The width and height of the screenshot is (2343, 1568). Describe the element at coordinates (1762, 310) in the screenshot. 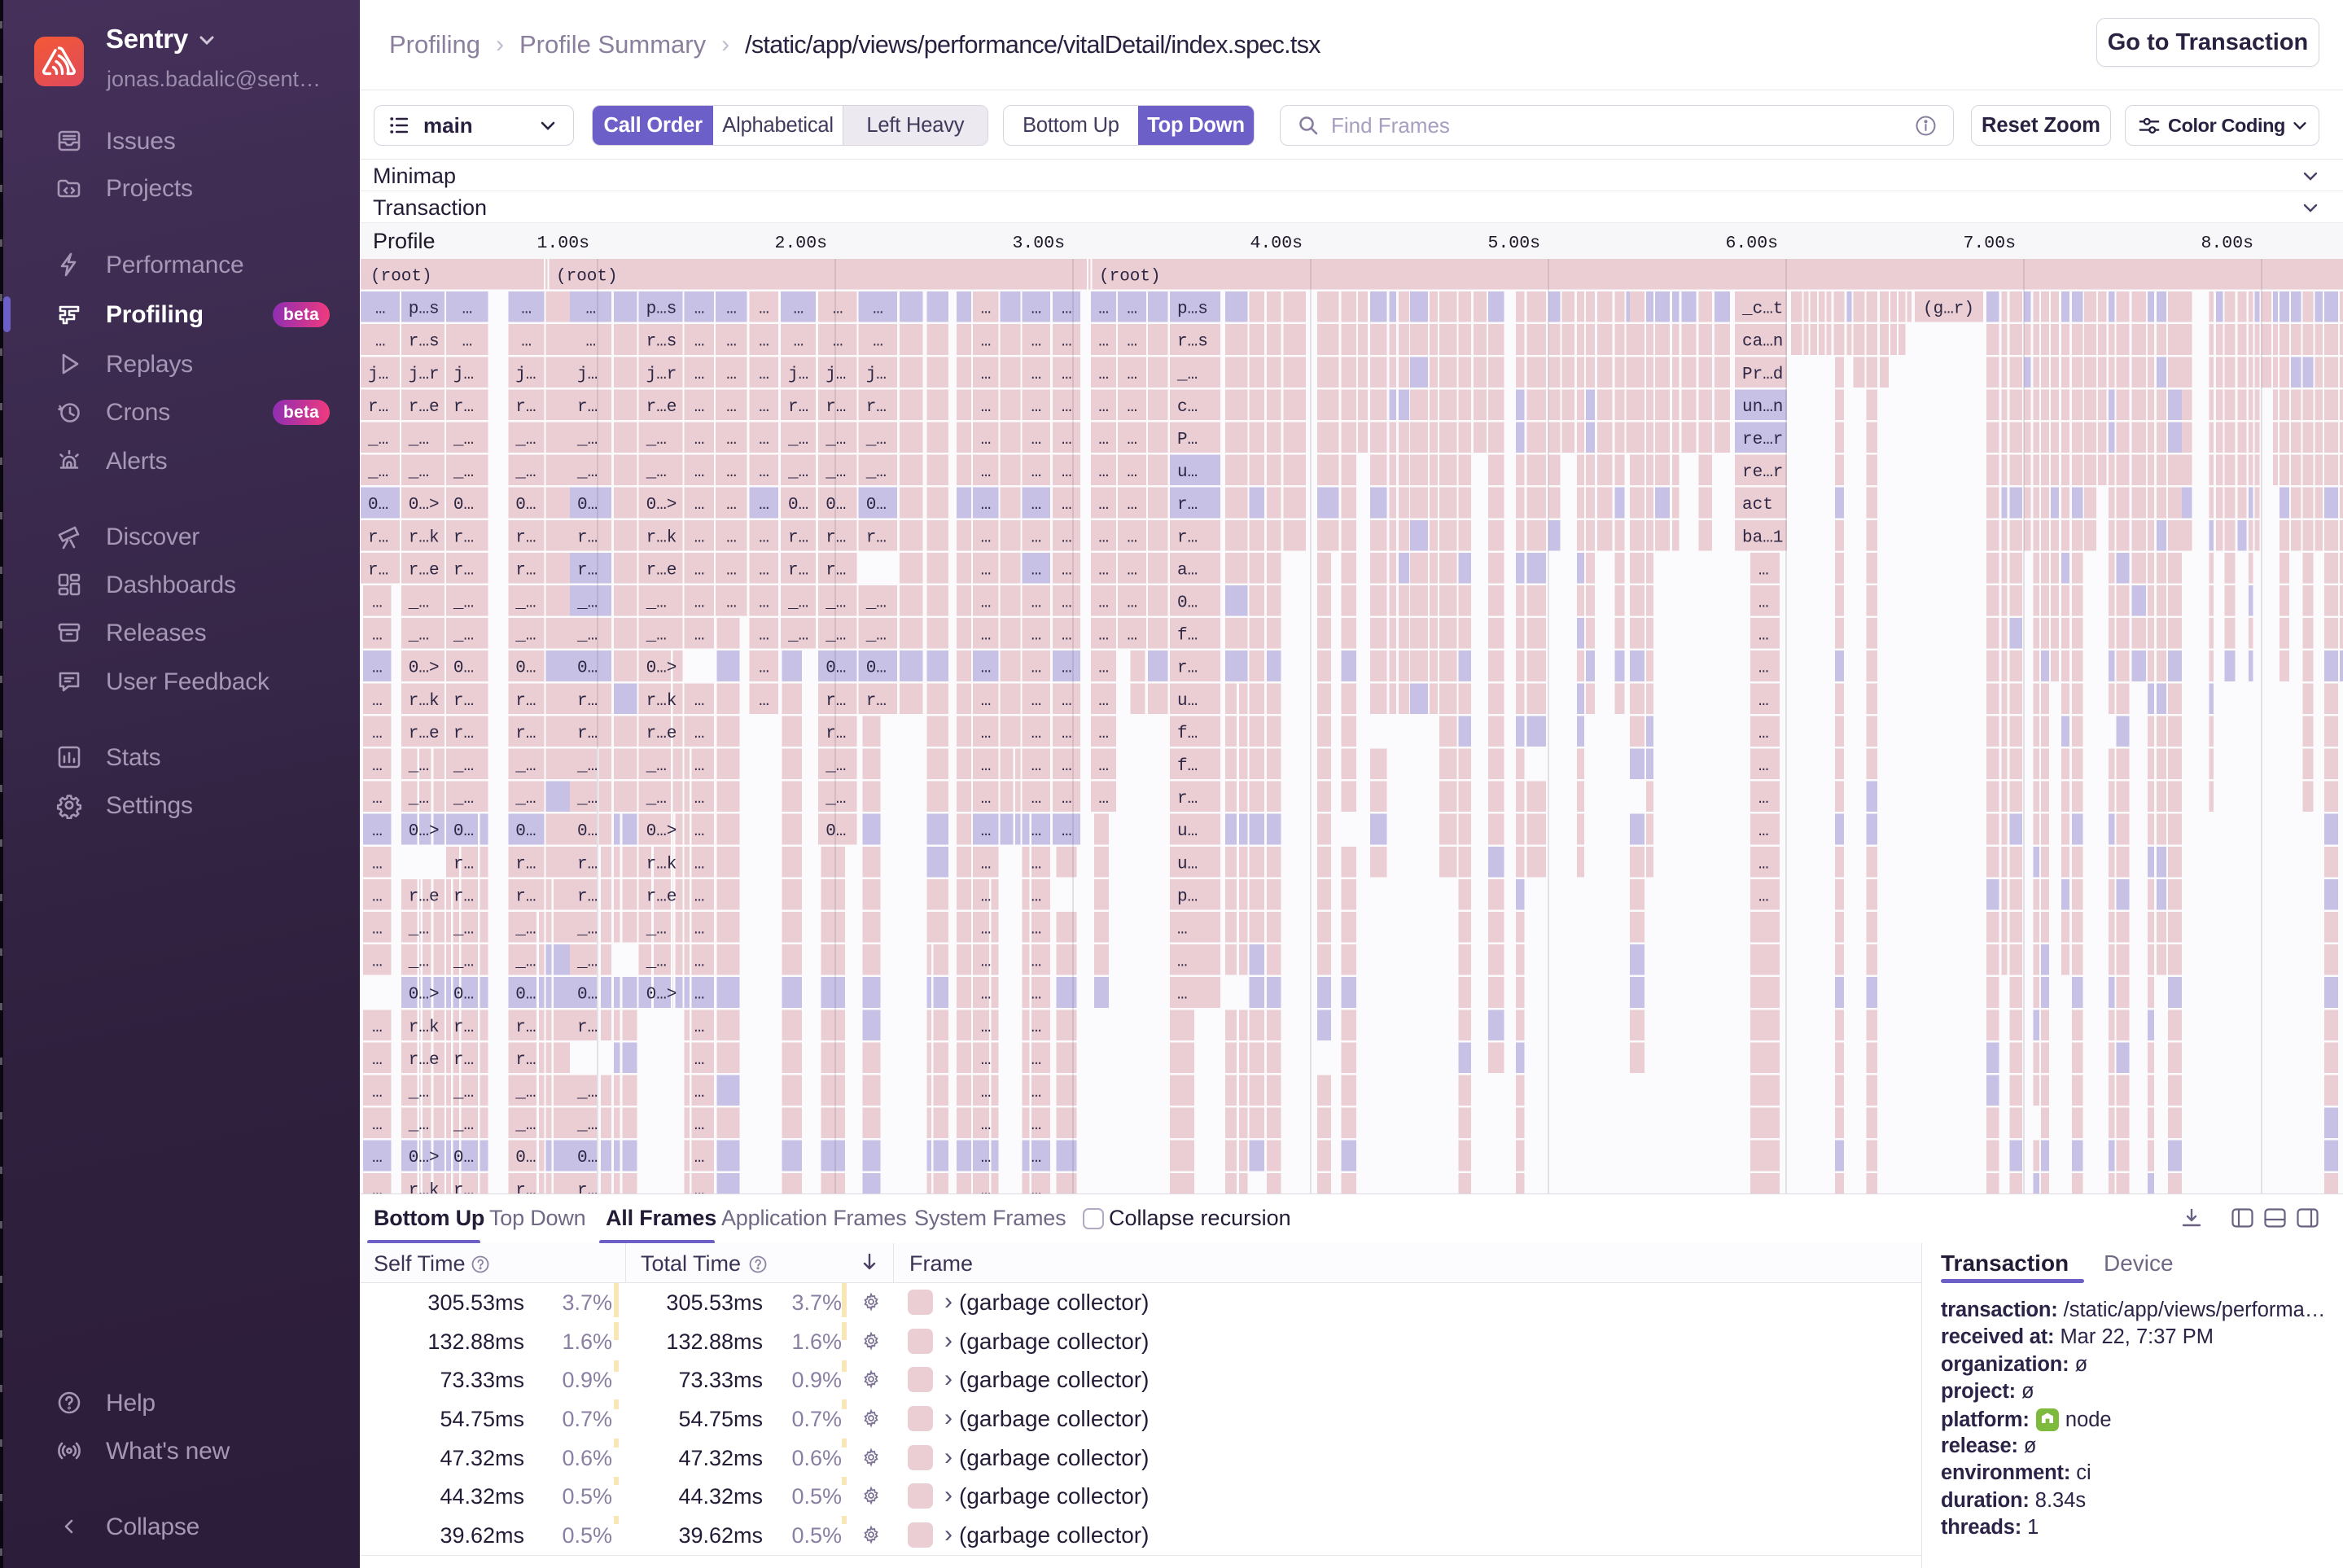

I see `svg-text: _c…t` at that location.